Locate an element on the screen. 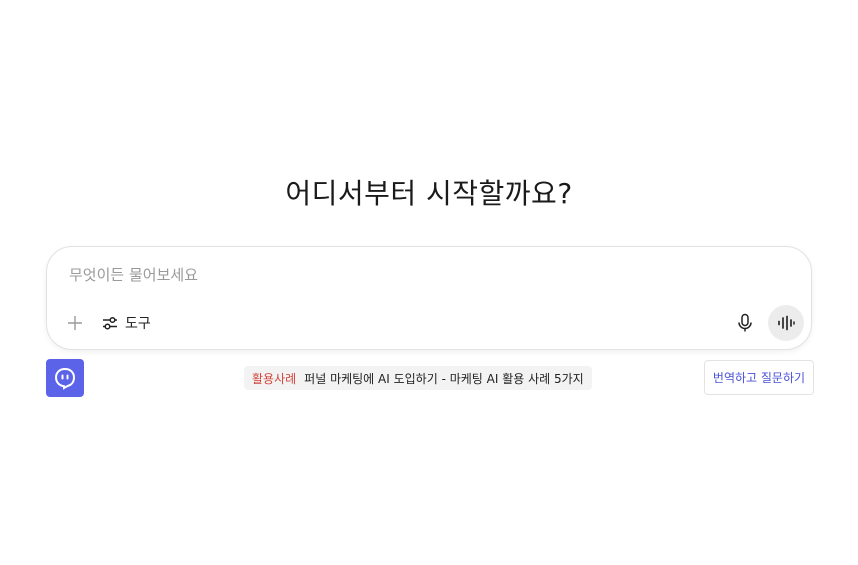 The image size is (858, 565). voice-wave-icon is located at coordinates (786, 323).